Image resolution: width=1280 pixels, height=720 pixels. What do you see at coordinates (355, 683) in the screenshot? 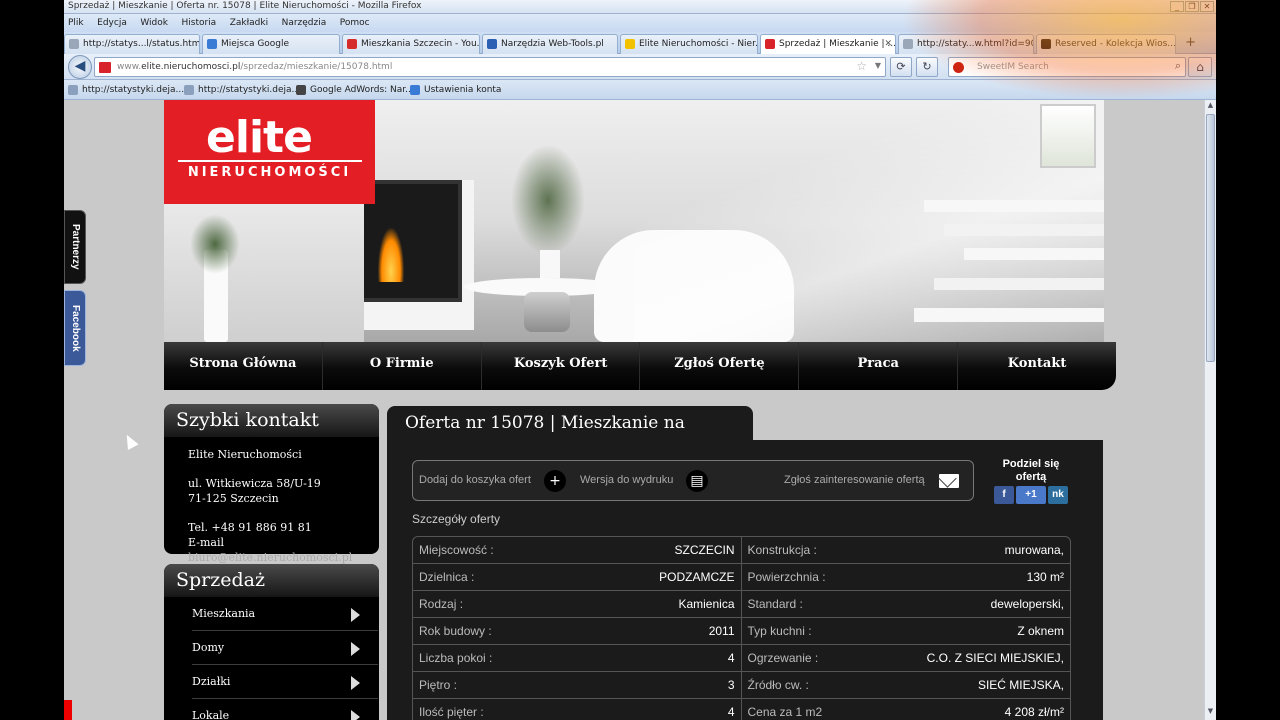
I see `chevron-right-icon` at bounding box center [355, 683].